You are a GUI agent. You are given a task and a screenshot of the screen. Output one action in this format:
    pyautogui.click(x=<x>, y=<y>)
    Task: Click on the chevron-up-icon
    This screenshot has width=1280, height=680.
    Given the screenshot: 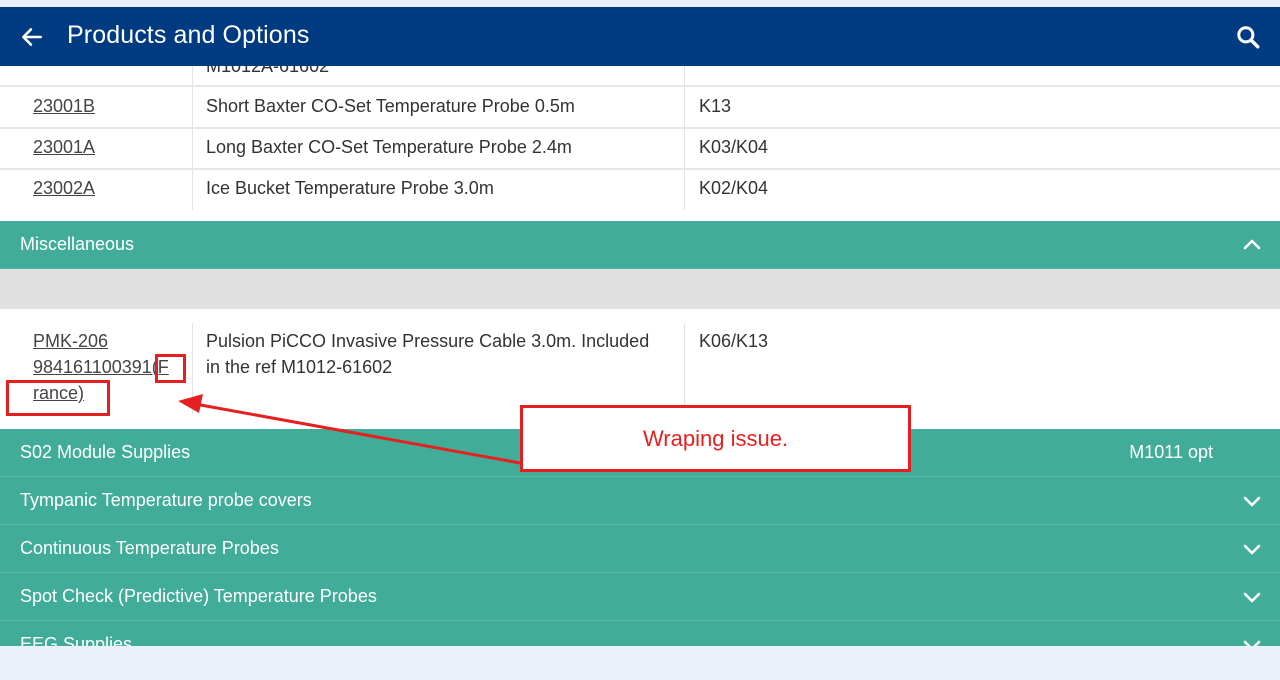 What is the action you would take?
    pyautogui.click(x=1252, y=244)
    